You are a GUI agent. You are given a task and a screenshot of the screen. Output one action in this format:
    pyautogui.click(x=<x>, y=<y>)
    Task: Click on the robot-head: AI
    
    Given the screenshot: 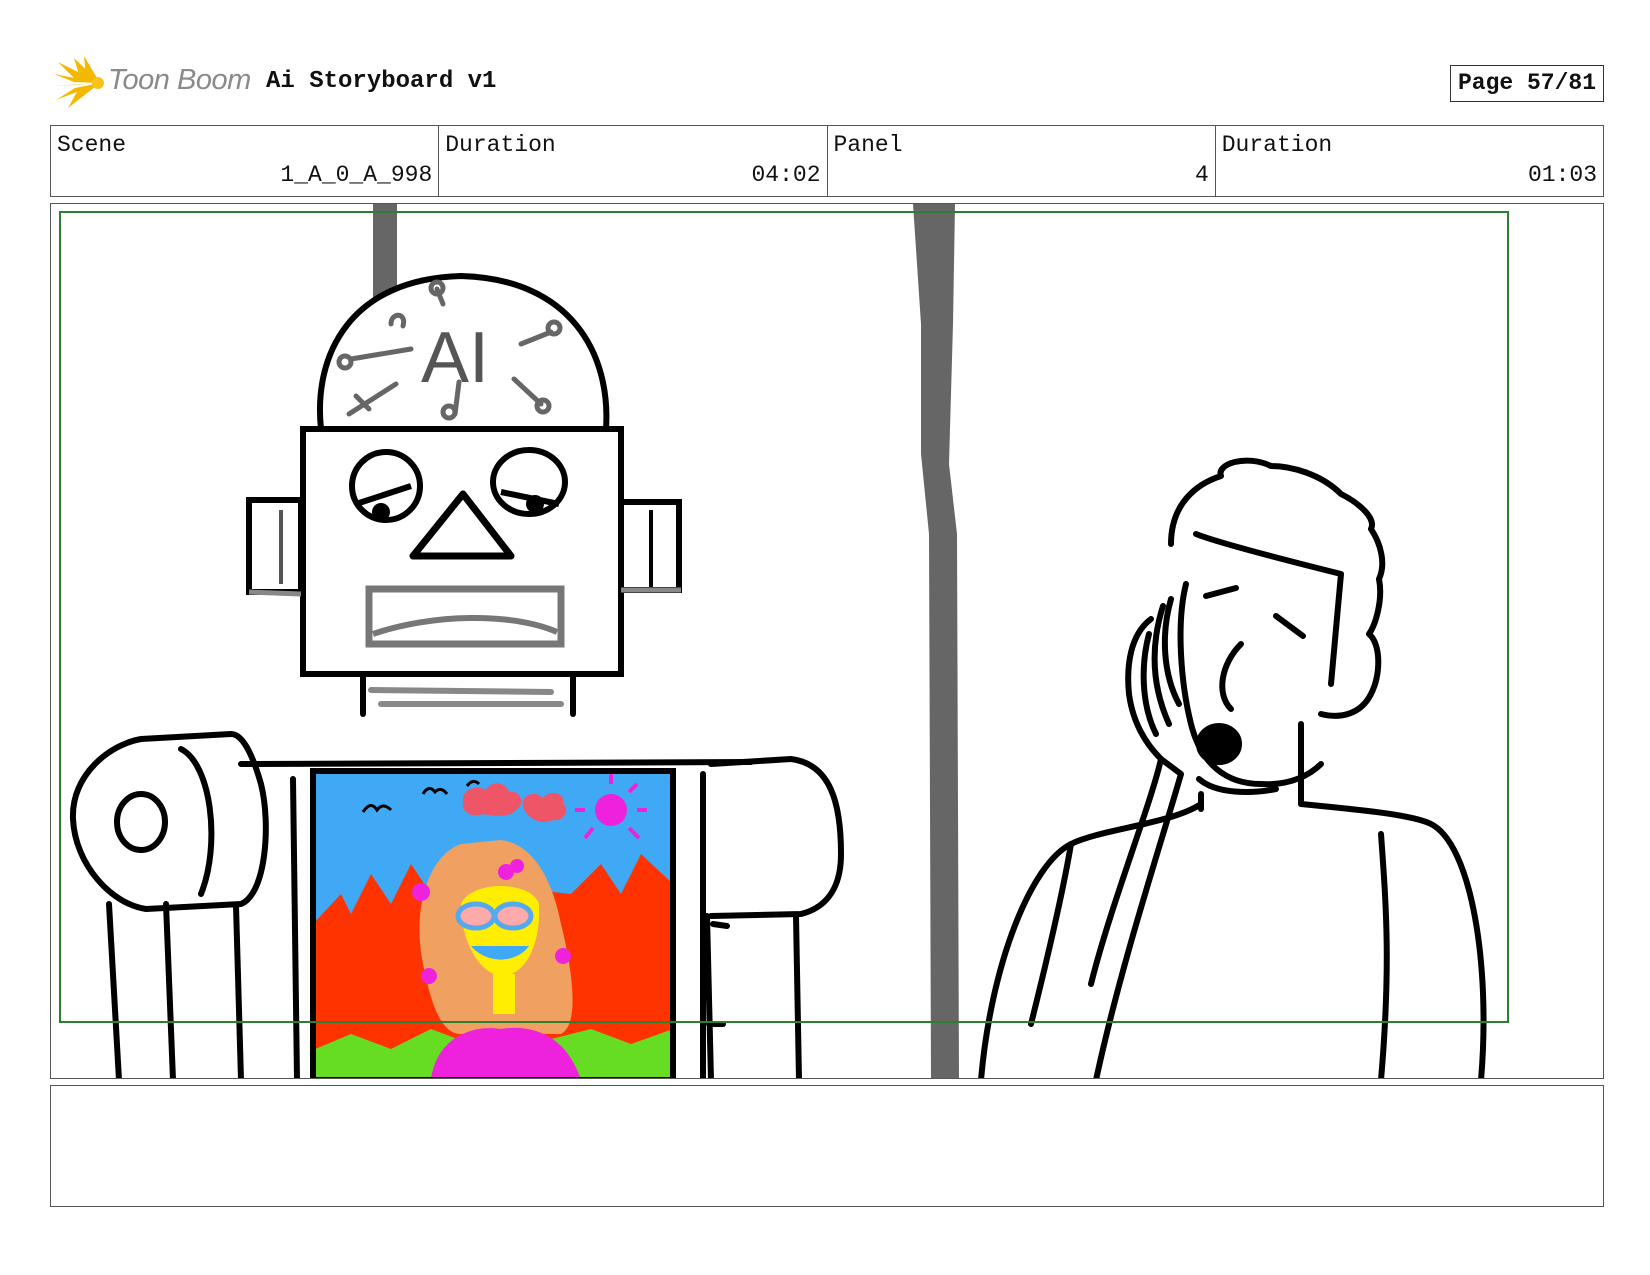 What is the action you would take?
    pyautogui.click(x=464, y=474)
    